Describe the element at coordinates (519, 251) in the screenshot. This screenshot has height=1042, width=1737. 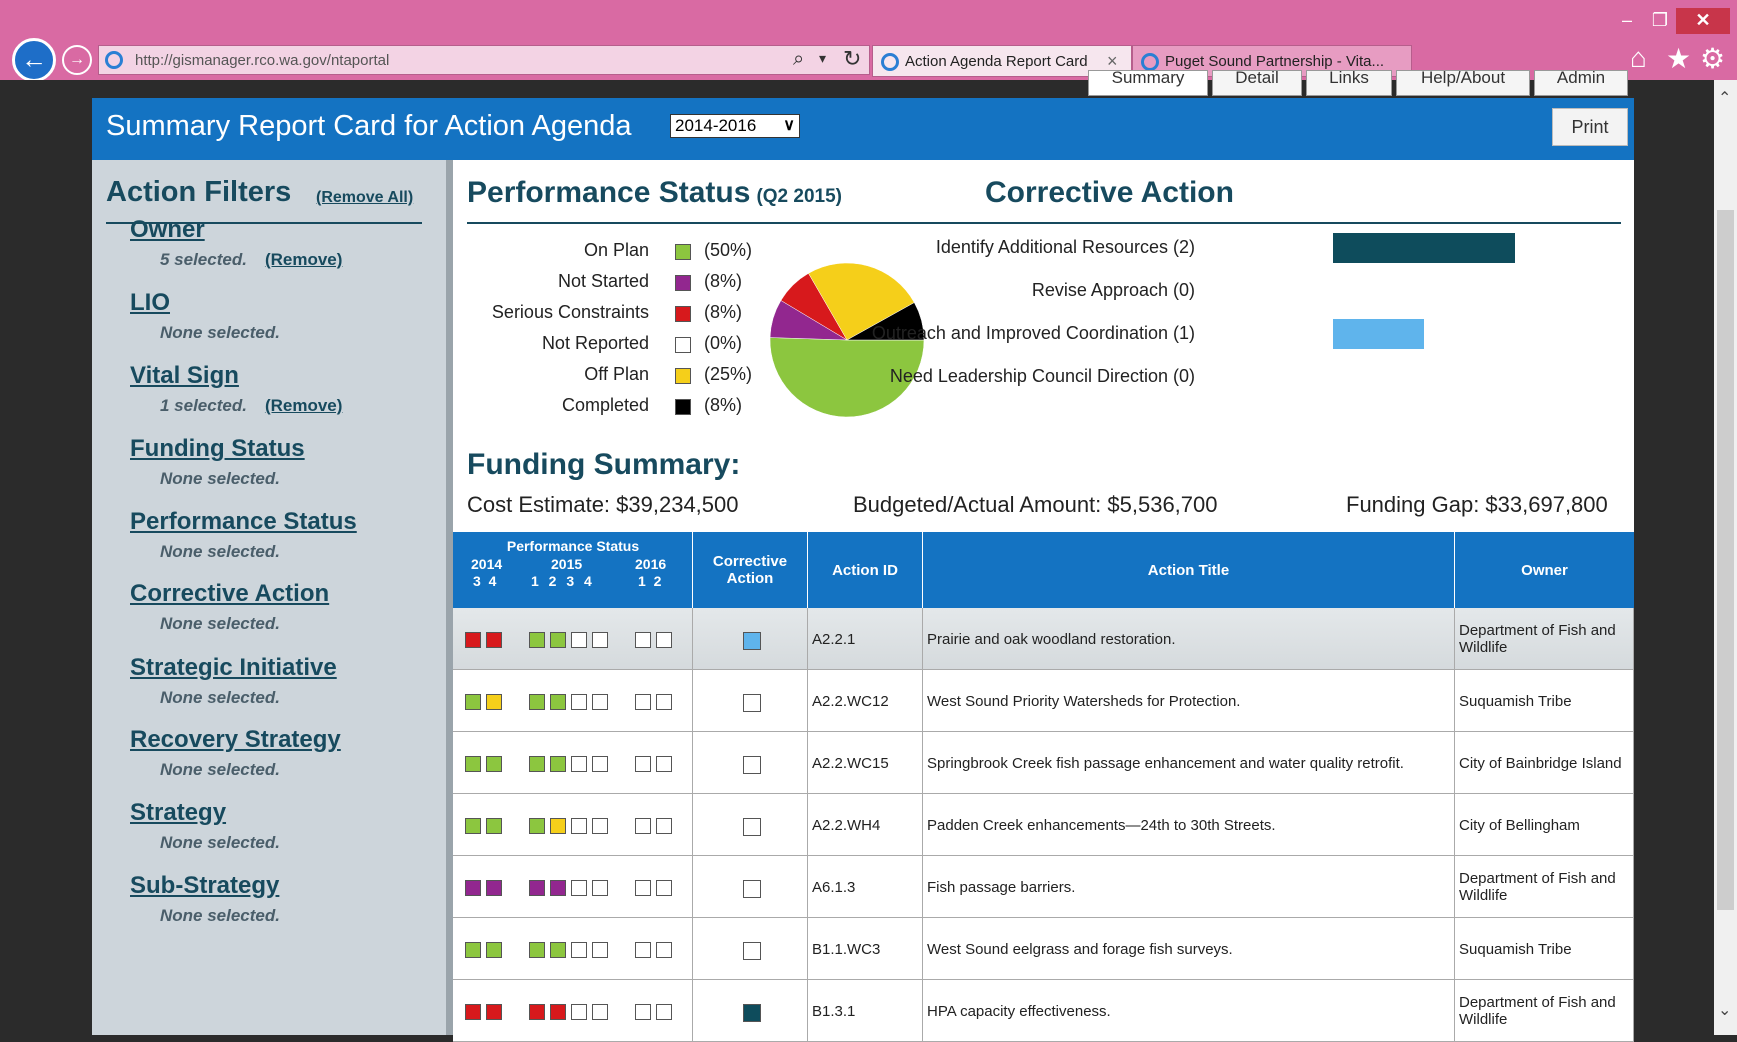
I see `legend-label: On Plan` at that location.